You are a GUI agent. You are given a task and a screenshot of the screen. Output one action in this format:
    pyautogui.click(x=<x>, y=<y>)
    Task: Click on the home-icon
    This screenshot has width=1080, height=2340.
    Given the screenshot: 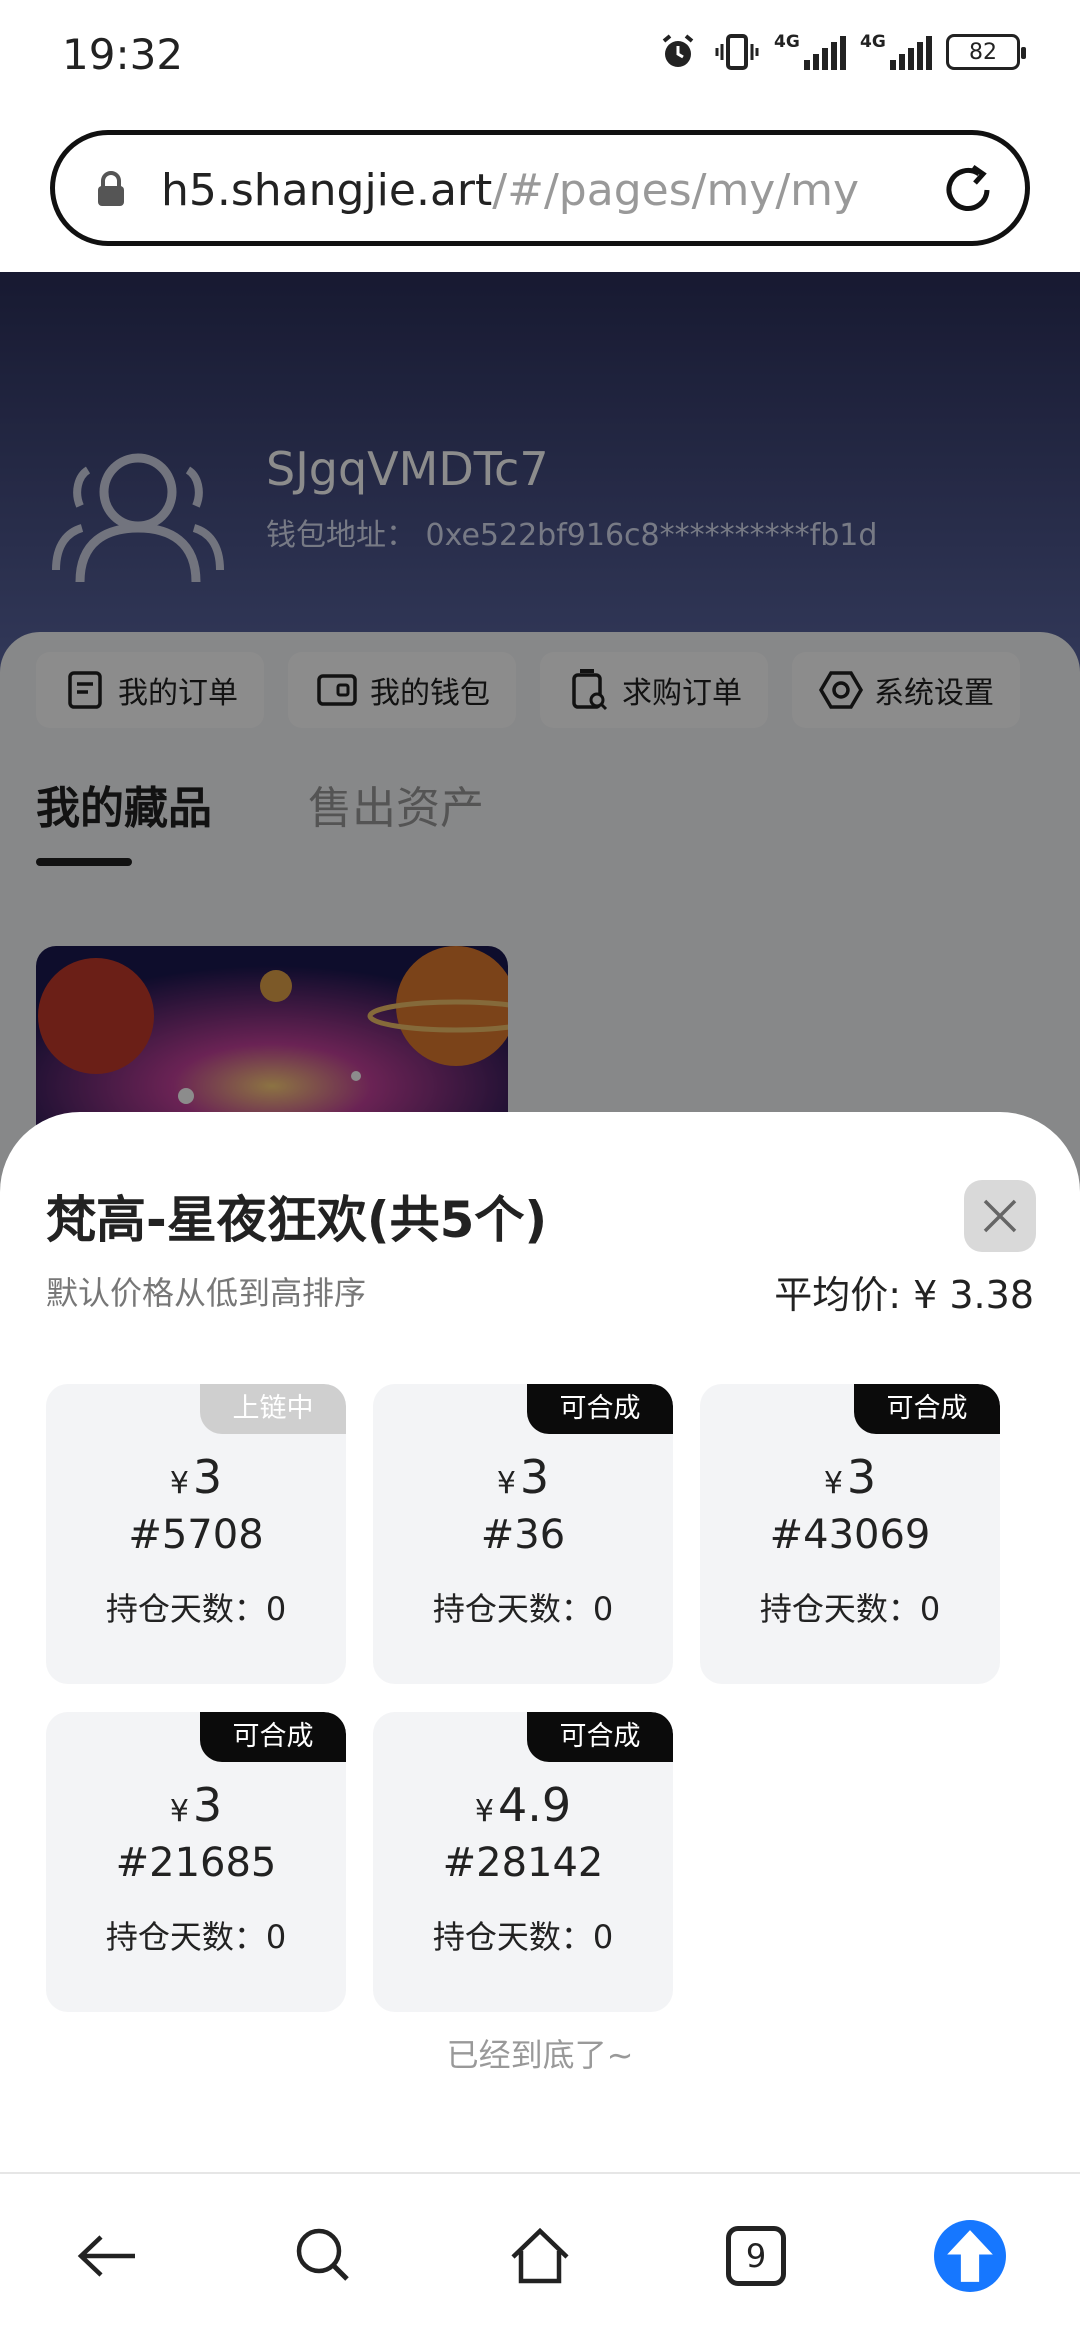 What is the action you would take?
    pyautogui.click(x=540, y=2255)
    